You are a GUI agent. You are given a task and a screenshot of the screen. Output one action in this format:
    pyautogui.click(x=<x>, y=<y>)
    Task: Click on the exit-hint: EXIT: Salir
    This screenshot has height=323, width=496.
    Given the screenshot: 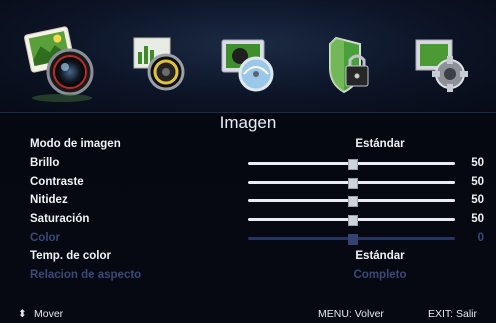 What is the action you would take?
    pyautogui.click(x=453, y=314)
    